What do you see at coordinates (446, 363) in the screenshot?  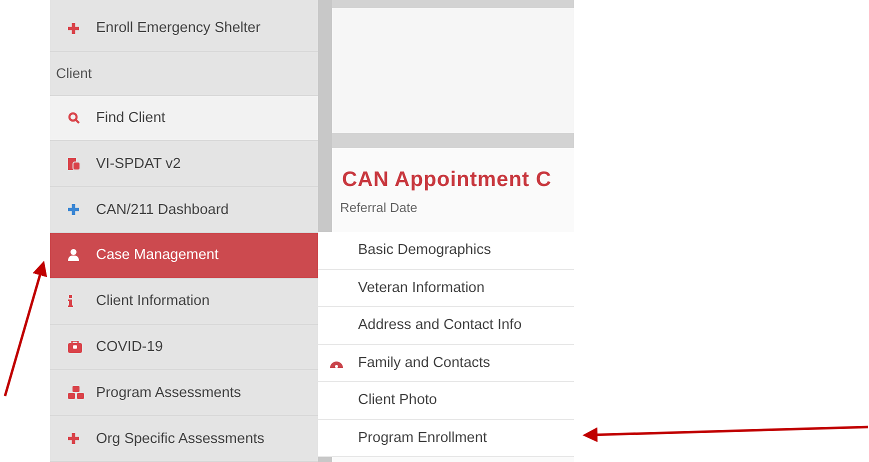 I see `submenu-item: Family and Contacts` at bounding box center [446, 363].